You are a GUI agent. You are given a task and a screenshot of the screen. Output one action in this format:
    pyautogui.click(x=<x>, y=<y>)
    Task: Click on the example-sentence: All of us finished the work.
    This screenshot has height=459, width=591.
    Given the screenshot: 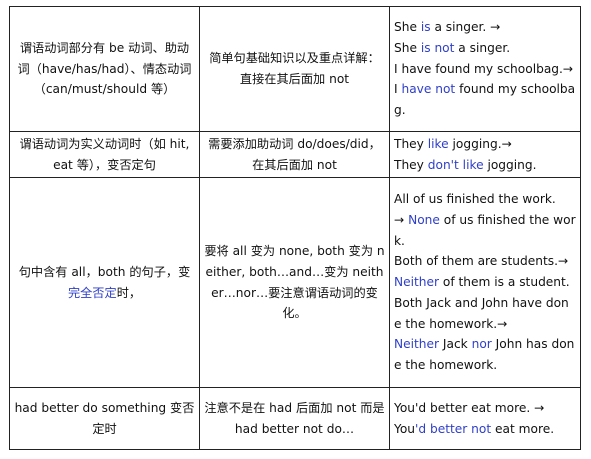 What is the action you would take?
    pyautogui.click(x=485, y=199)
    